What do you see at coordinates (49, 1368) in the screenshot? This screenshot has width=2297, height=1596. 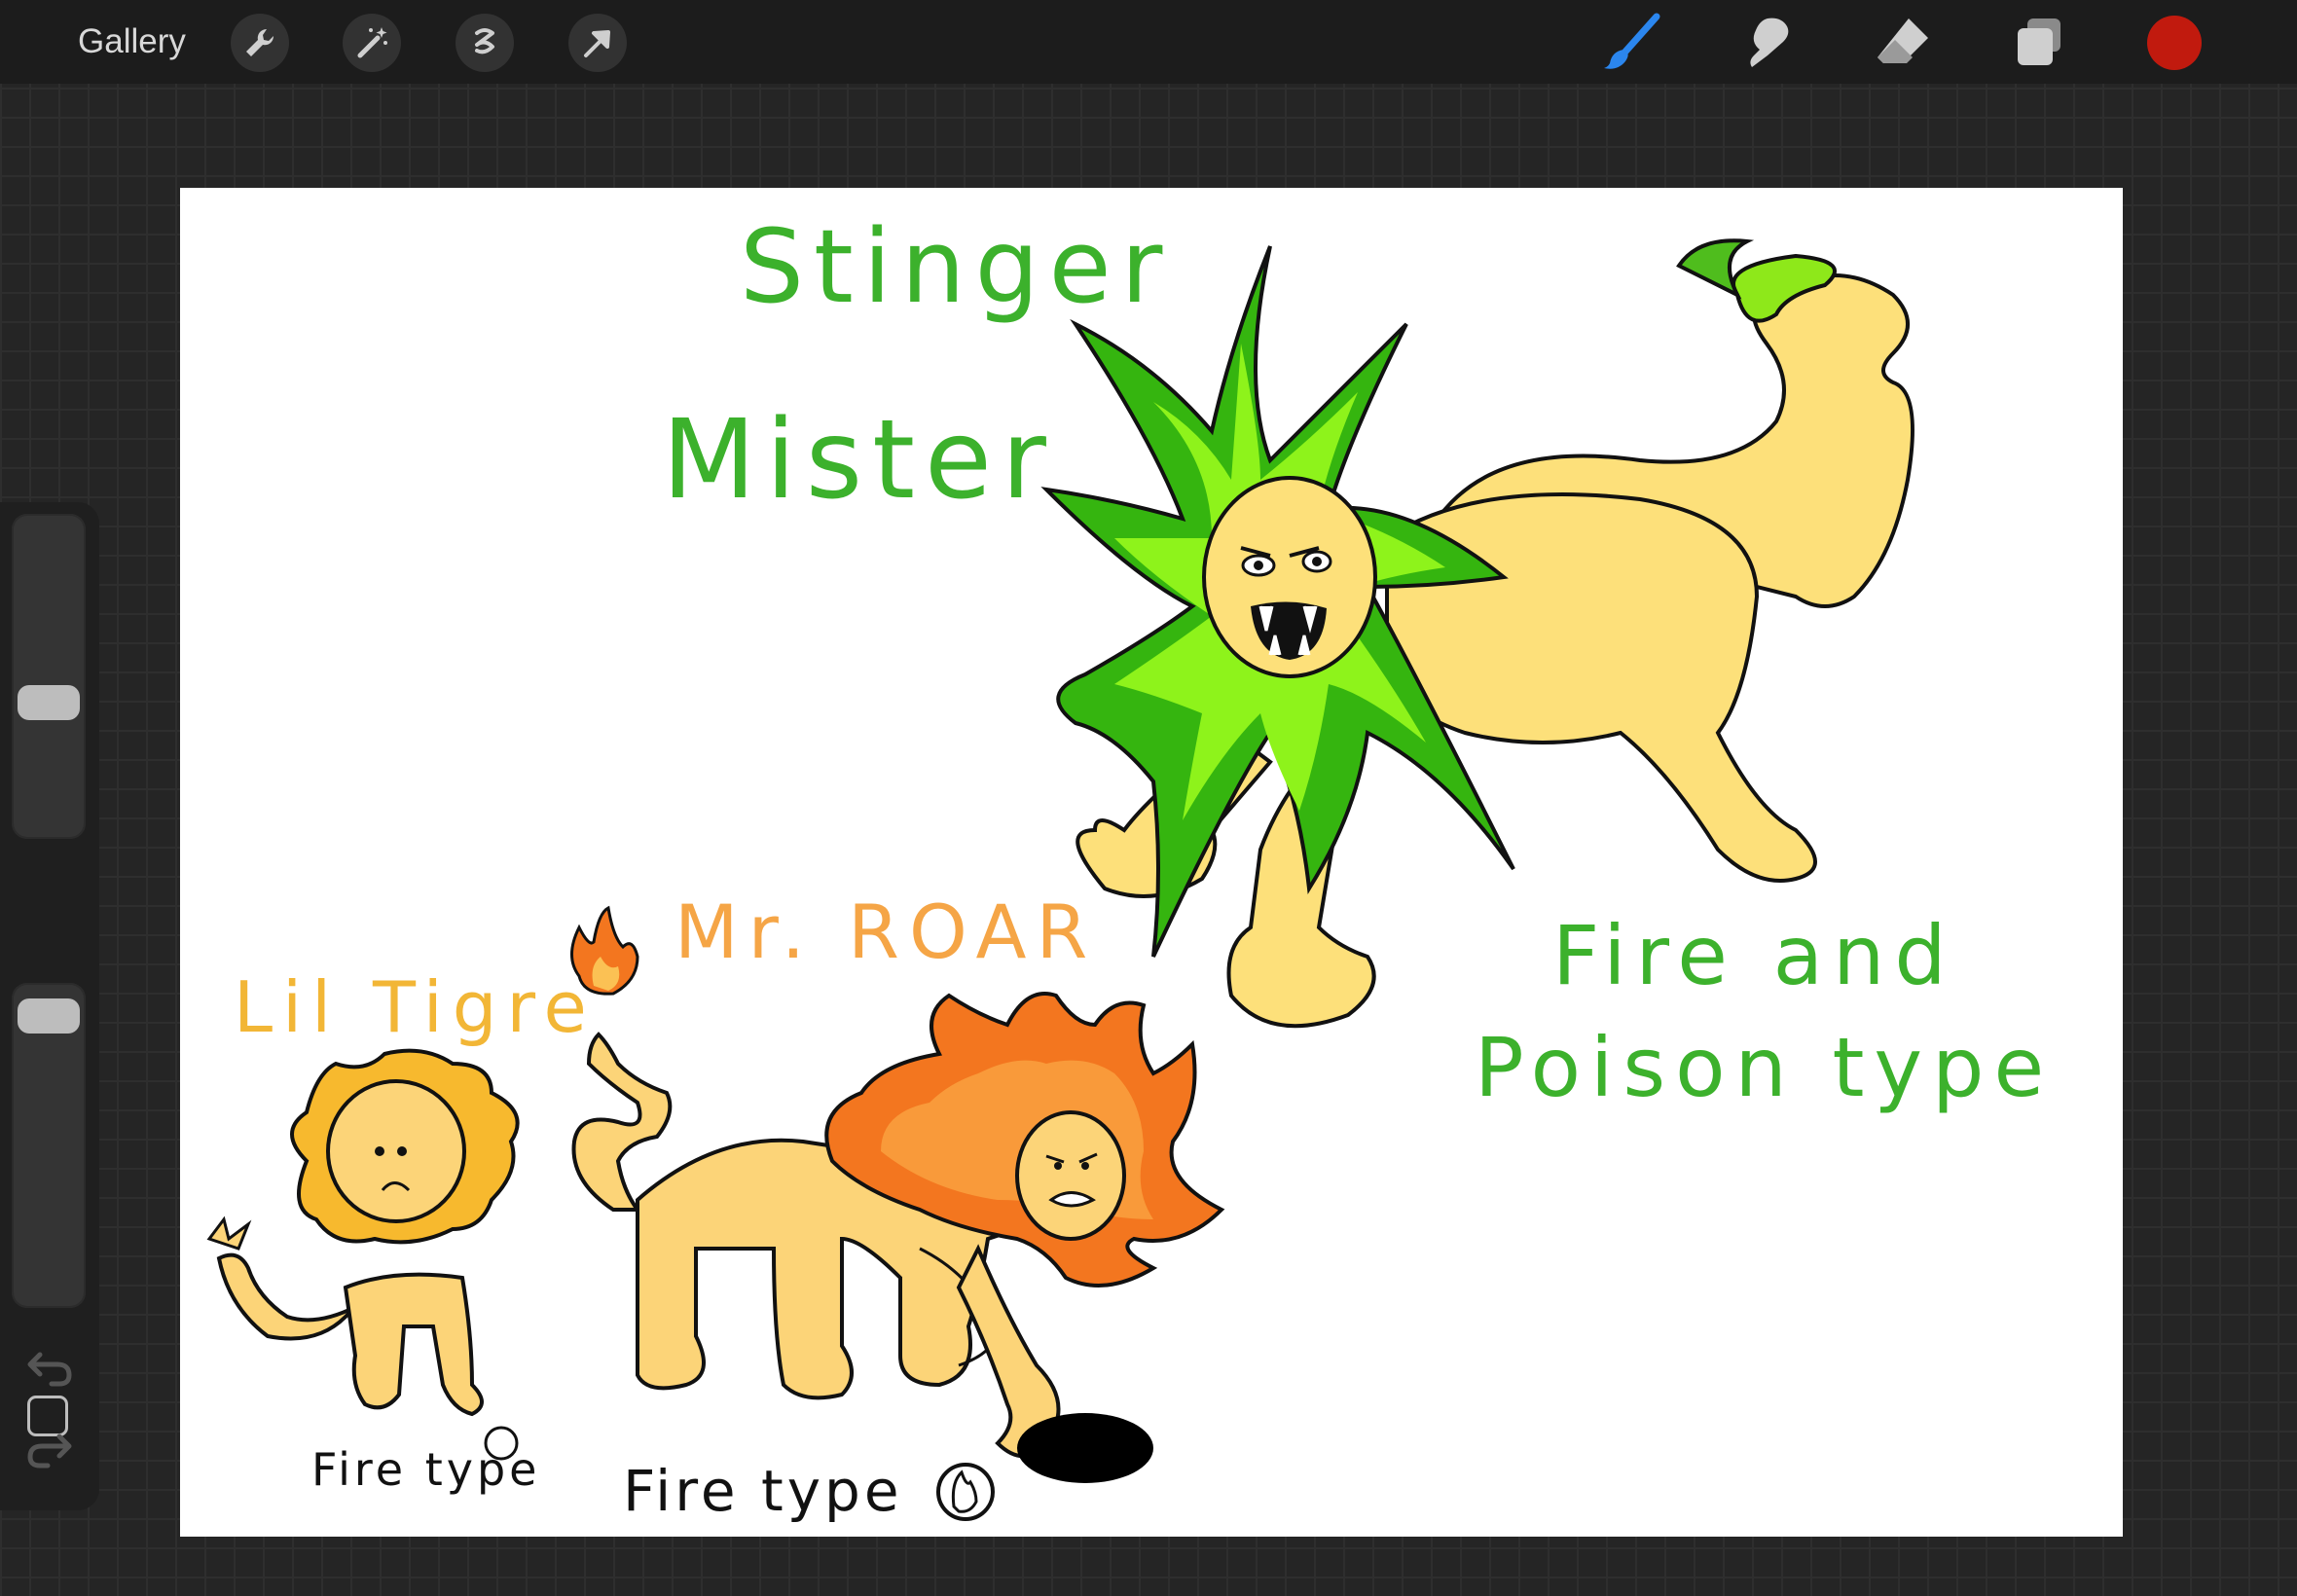 I see `undo-icon` at bounding box center [49, 1368].